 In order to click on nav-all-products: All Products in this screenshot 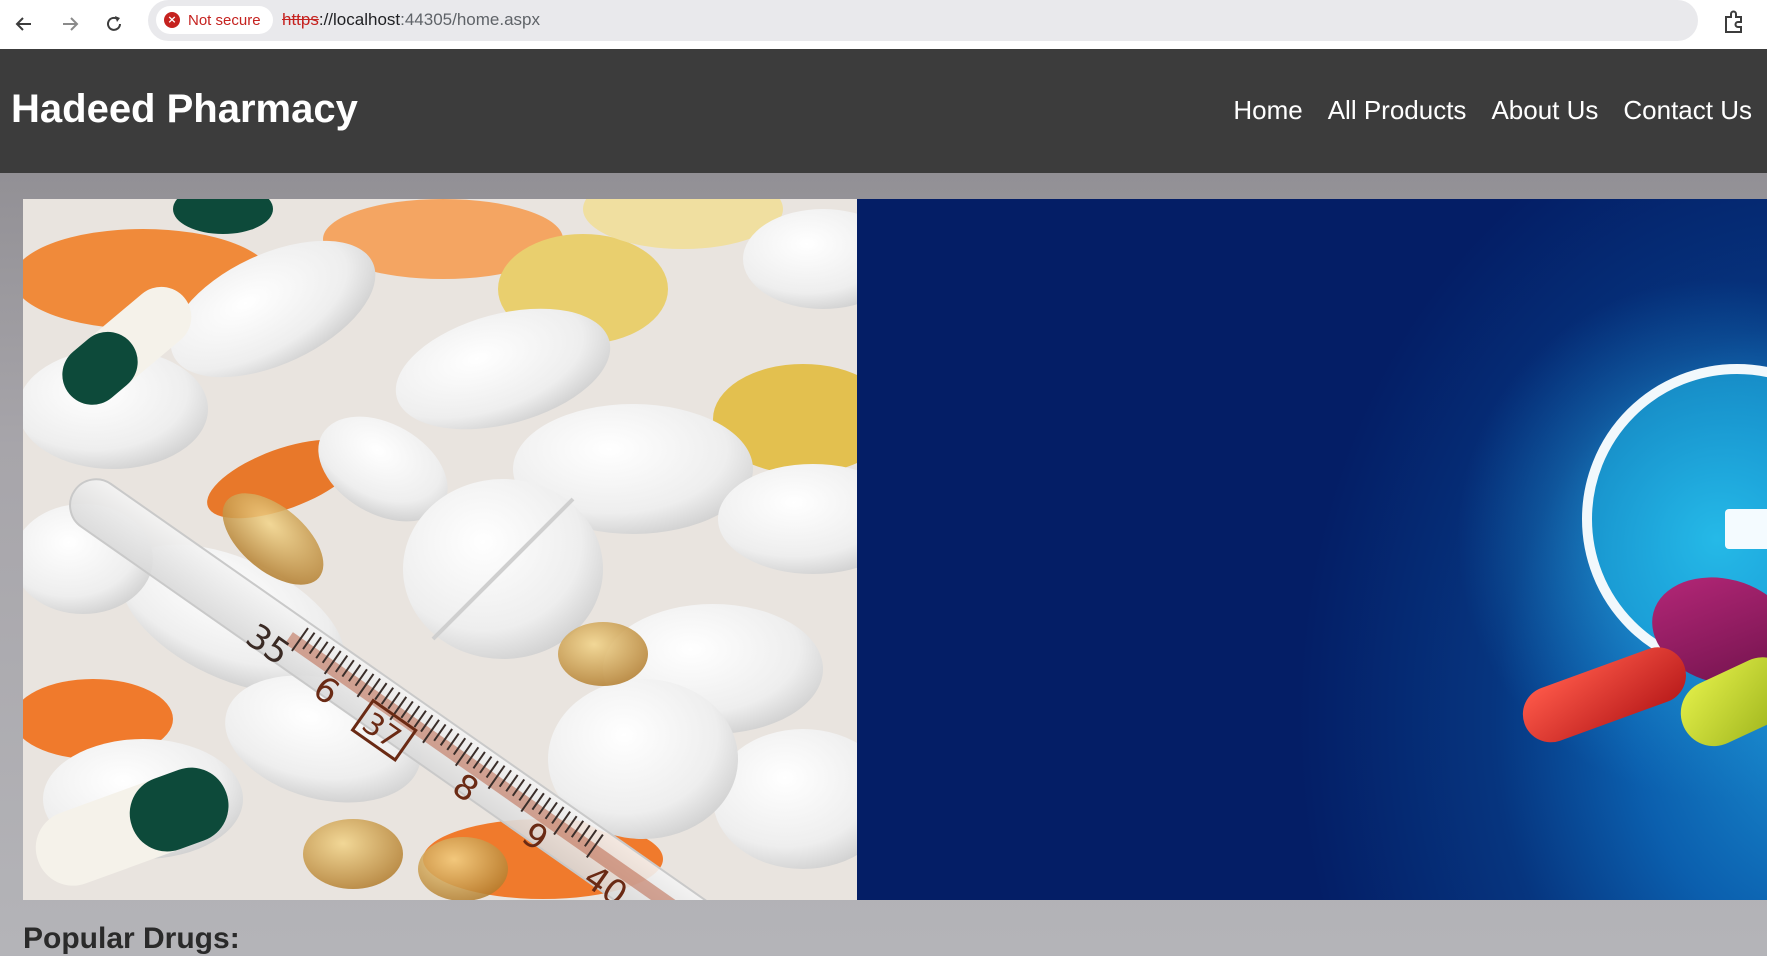, I will do `click(1397, 110)`.